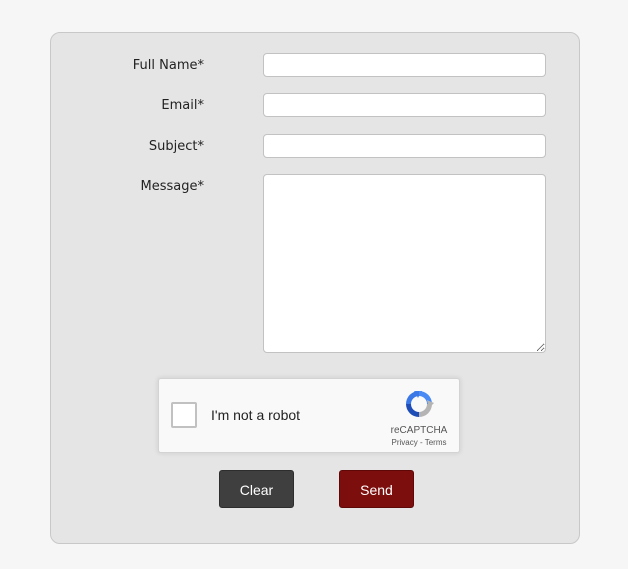  Describe the element at coordinates (404, 146) in the screenshot. I see `subject-input` at that location.